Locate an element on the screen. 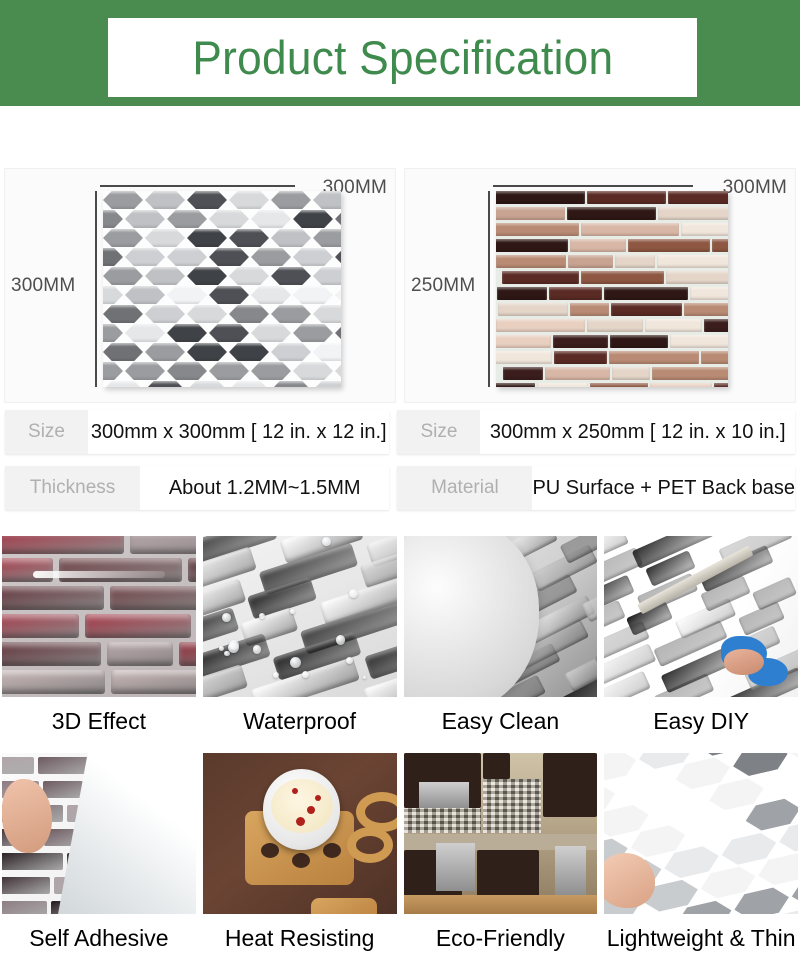  feature-item-easy-diy: Easy DIY is located at coordinates (701, 640).